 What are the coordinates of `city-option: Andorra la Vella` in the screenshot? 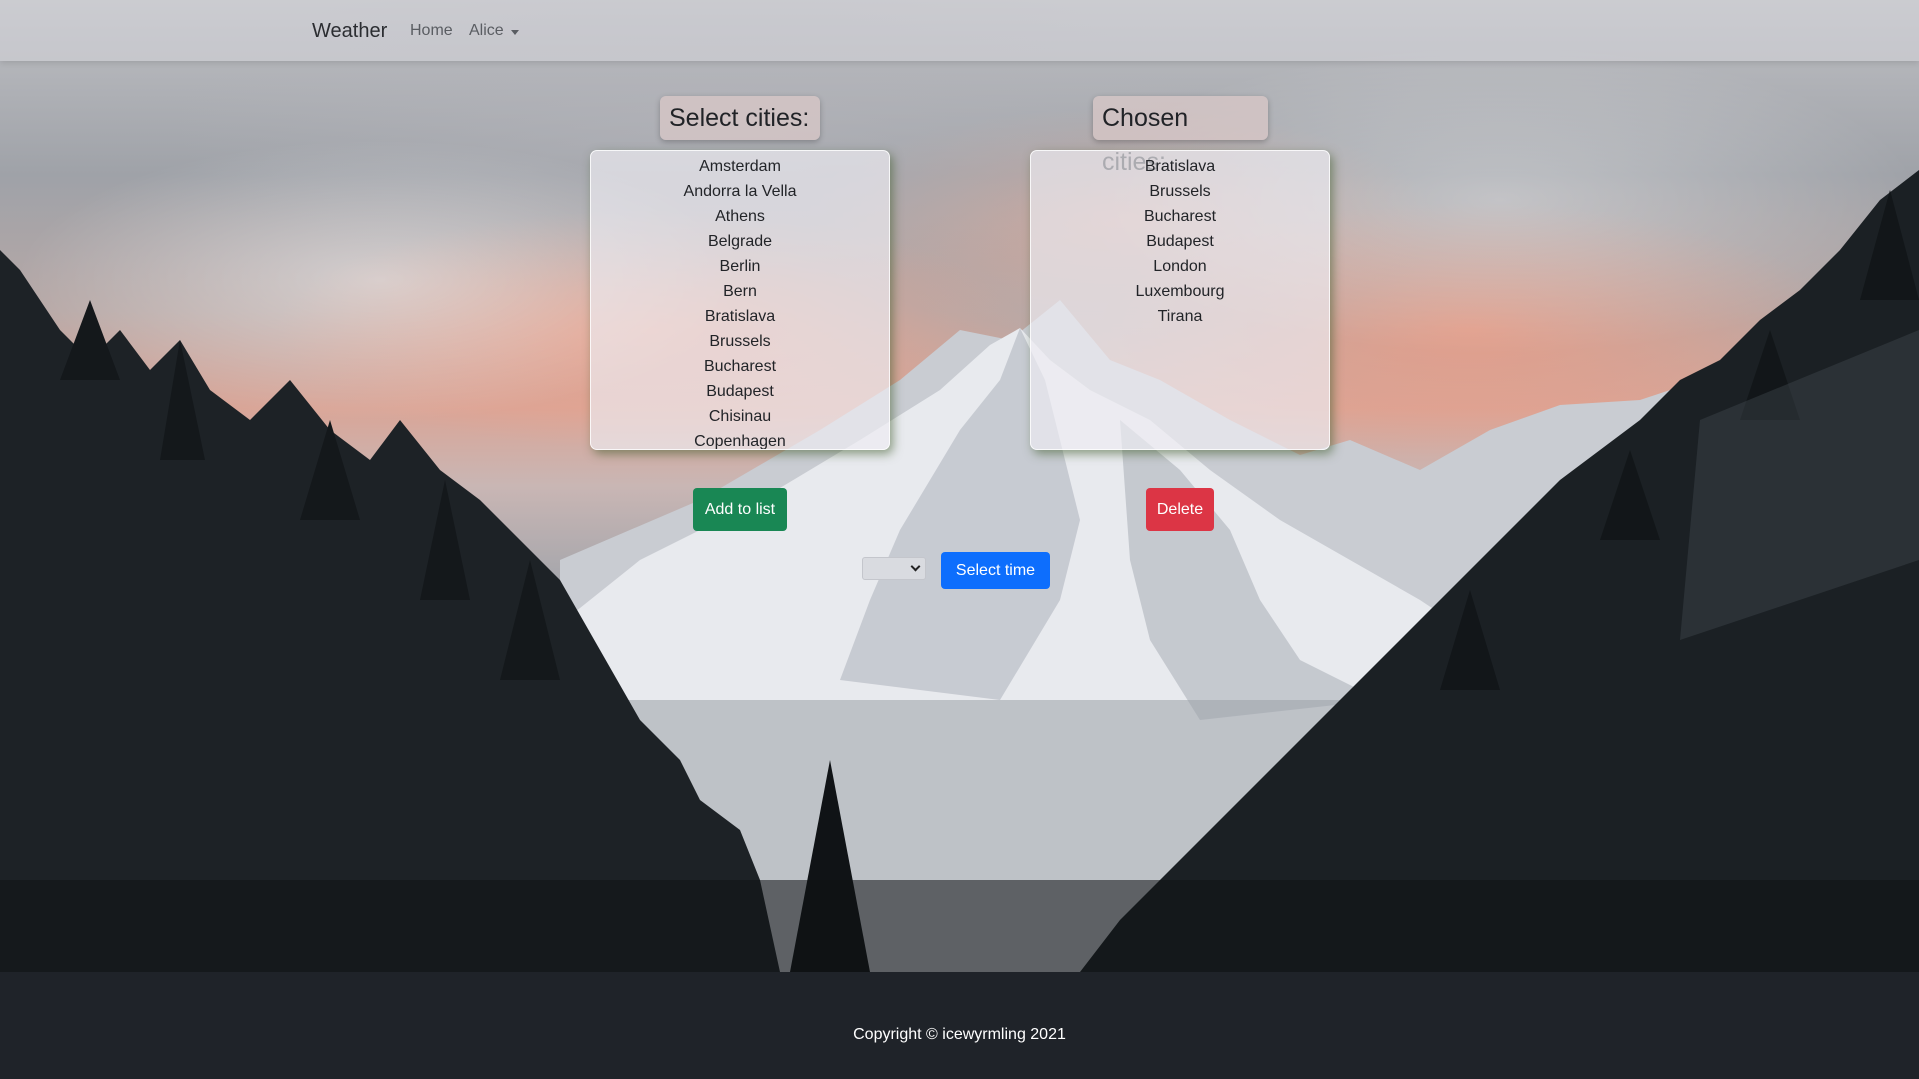 It's located at (740, 193).